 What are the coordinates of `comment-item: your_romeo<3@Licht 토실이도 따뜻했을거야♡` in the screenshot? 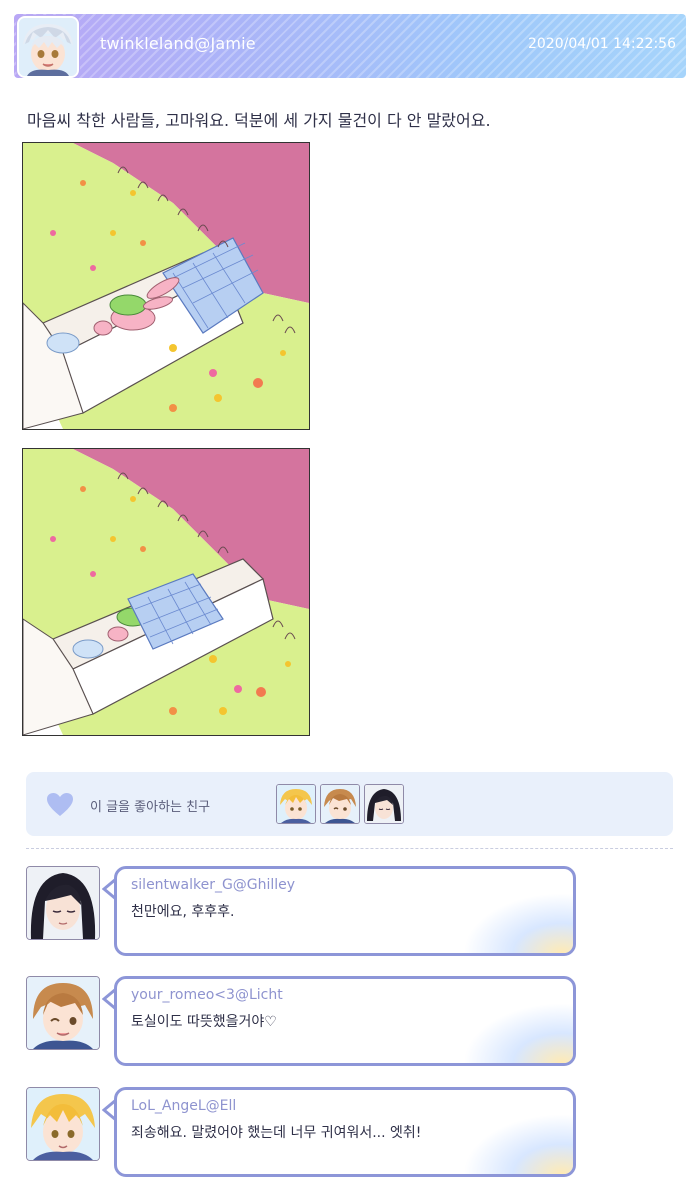 It's located at (356, 1025).